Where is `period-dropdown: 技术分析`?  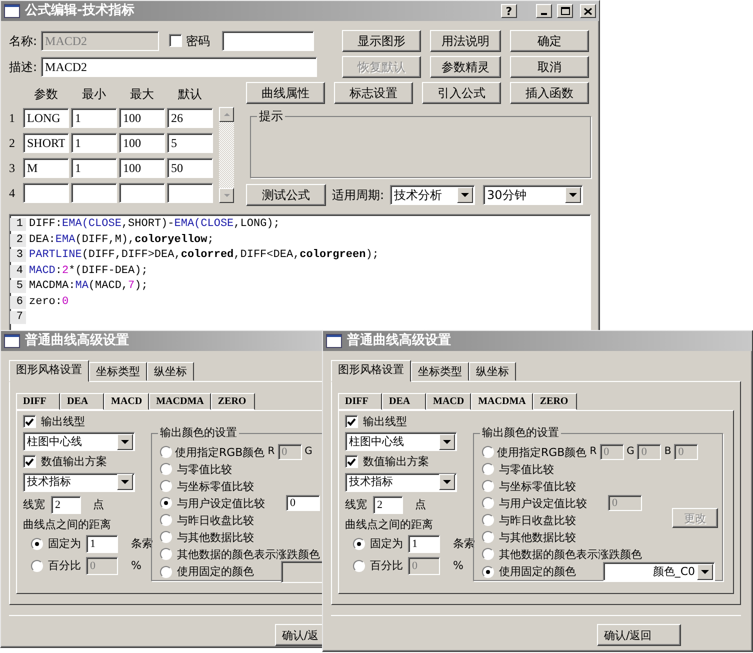
period-dropdown: 技术分析 is located at coordinates (433, 195).